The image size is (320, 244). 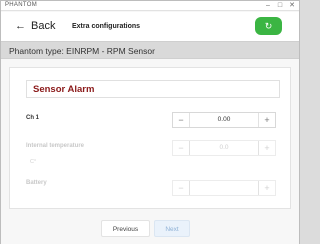 I want to click on row-unit-temperature: C°, so click(x=33, y=162).